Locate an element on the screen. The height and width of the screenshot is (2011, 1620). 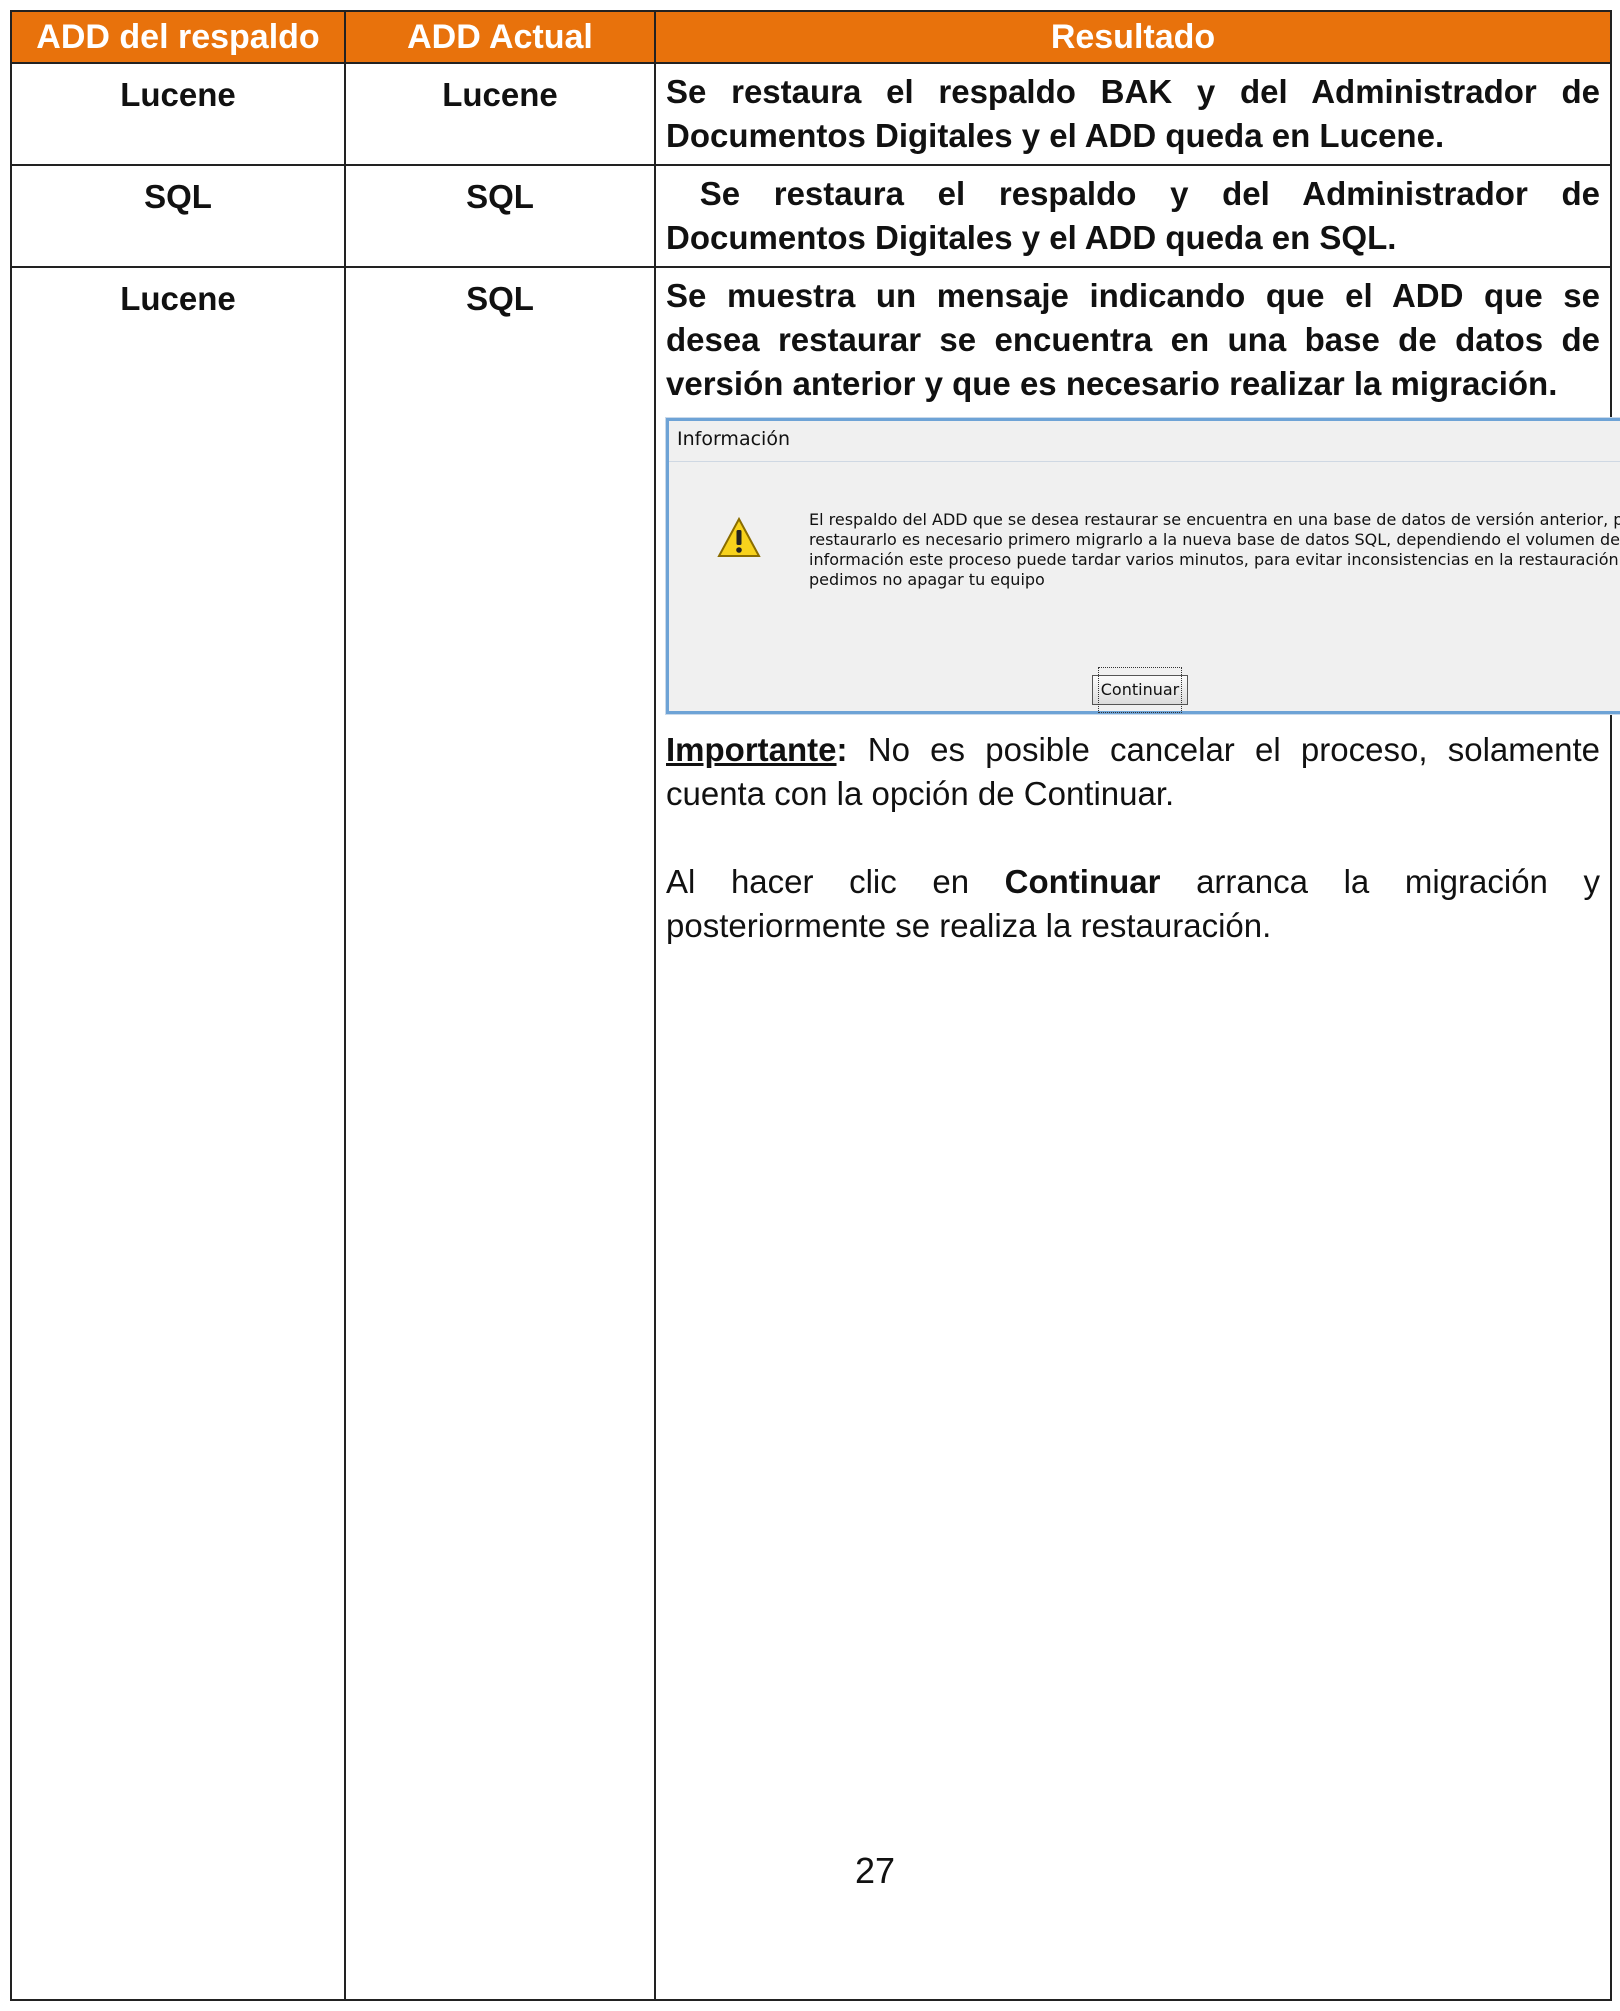
important-label: Importante is located at coordinates (751, 749).